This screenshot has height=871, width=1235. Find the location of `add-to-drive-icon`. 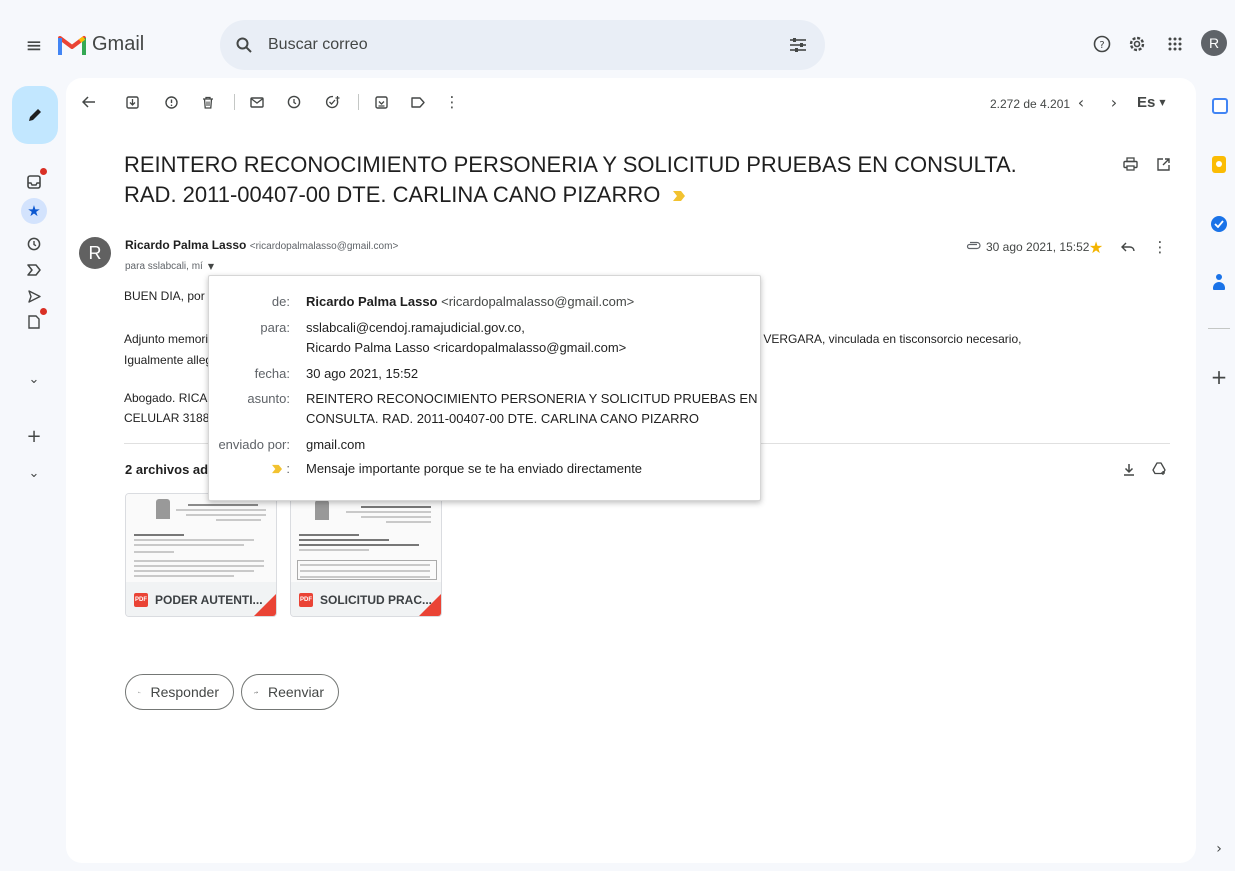

add-to-drive-icon is located at coordinates (1159, 469).